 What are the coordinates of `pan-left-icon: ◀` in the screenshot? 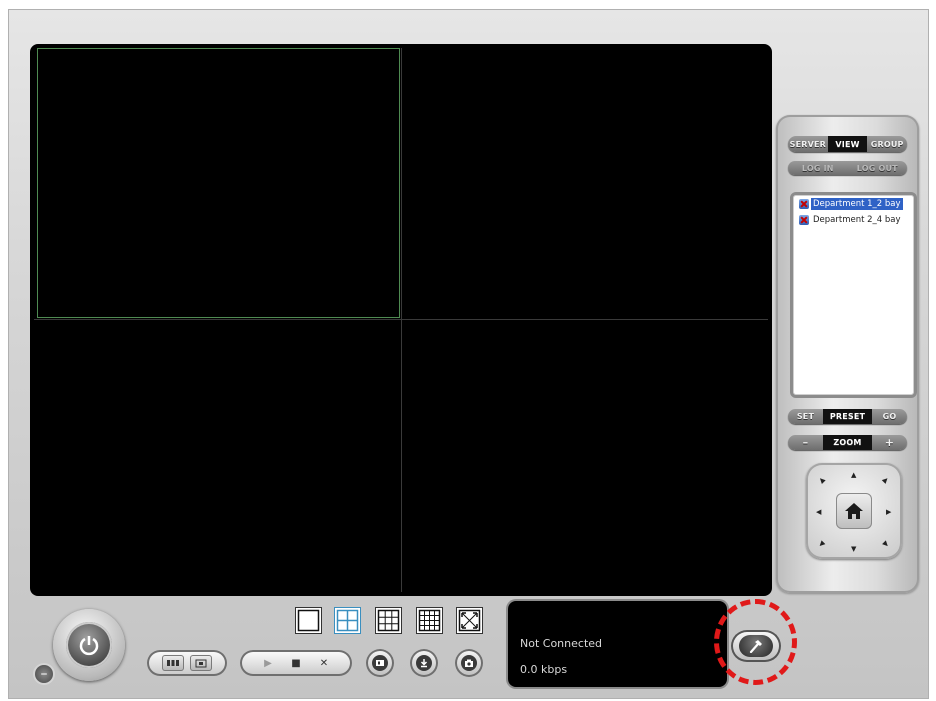 It's located at (818, 512).